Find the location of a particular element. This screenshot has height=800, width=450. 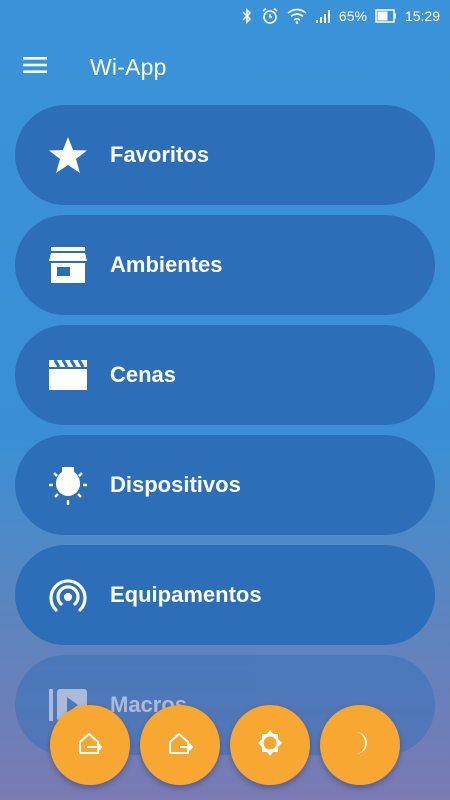

storefront-icon is located at coordinates (68, 265).